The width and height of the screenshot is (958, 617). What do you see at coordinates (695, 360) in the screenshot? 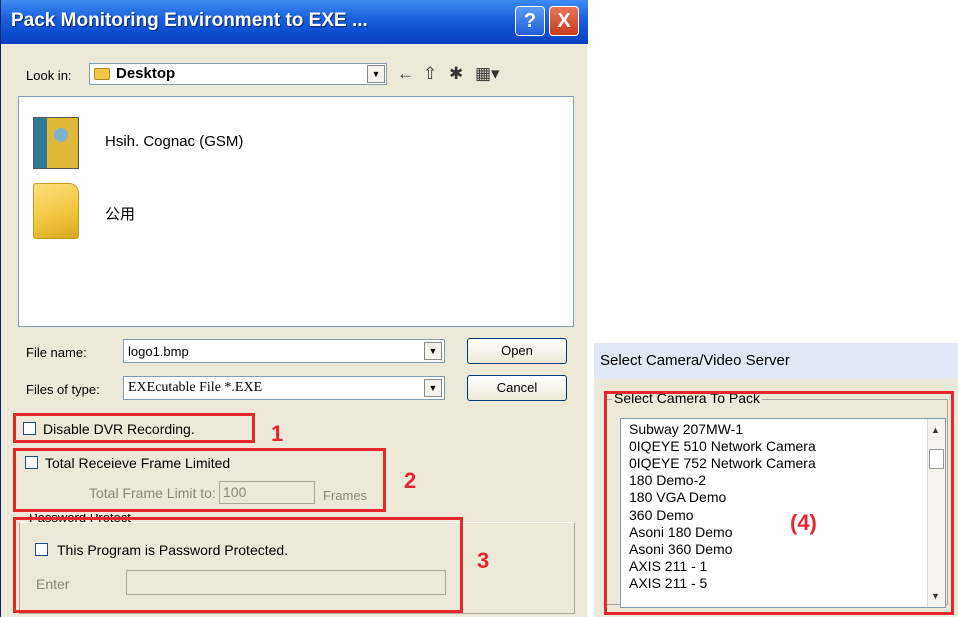
I see `panel-title: Select Camera/Video Server` at bounding box center [695, 360].